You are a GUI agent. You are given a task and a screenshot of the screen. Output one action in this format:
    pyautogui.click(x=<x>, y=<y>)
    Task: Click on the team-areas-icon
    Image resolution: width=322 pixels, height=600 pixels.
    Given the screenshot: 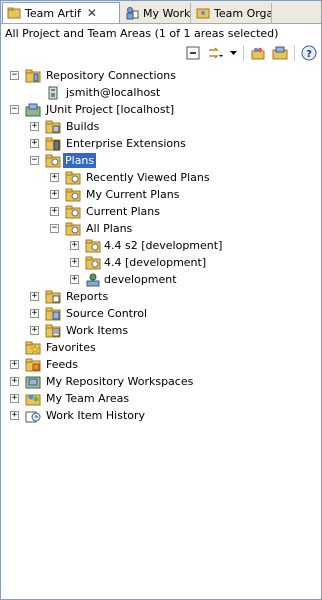 What is the action you would take?
    pyautogui.click(x=33, y=399)
    